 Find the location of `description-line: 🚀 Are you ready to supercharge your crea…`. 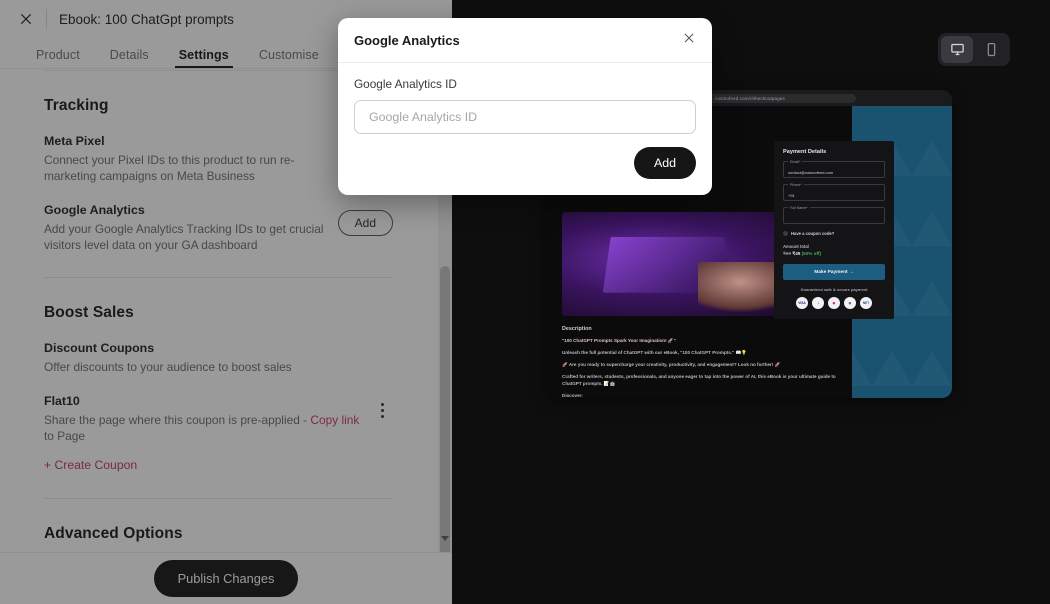

description-line: 🚀 Are you ready to supercharge your crea… is located at coordinates (671, 364).